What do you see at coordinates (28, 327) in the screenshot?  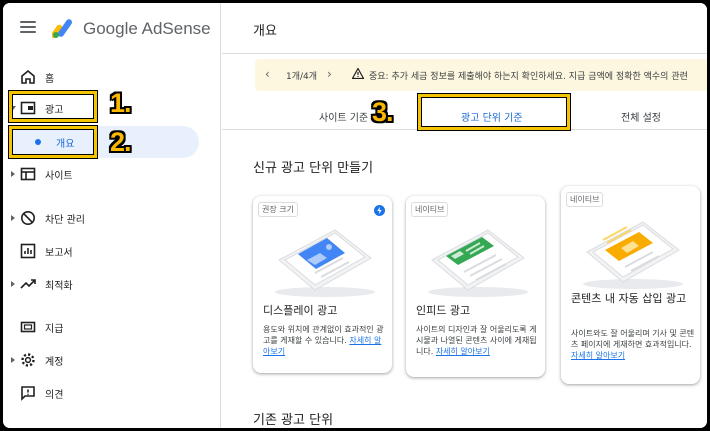 I see `payments-icon` at bounding box center [28, 327].